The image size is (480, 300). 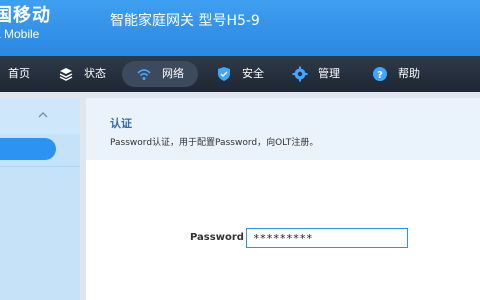 I want to click on password-input, so click(x=327, y=238).